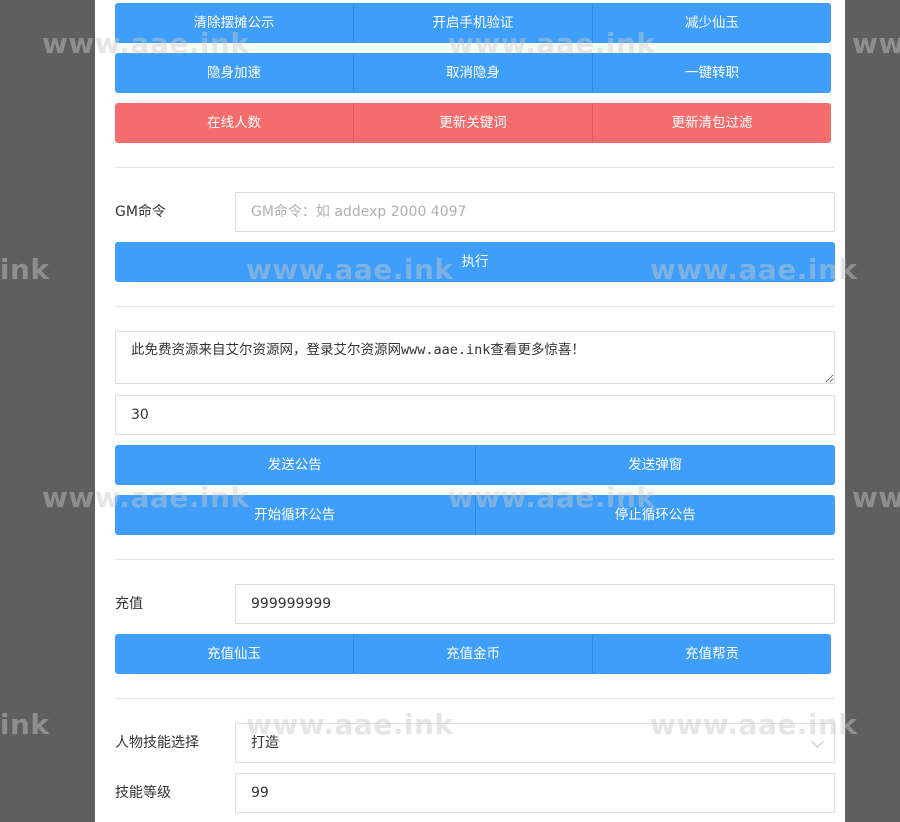 The width and height of the screenshot is (900, 822). What do you see at coordinates (129, 604) in the screenshot?
I see `recharge-label: 充值` at bounding box center [129, 604].